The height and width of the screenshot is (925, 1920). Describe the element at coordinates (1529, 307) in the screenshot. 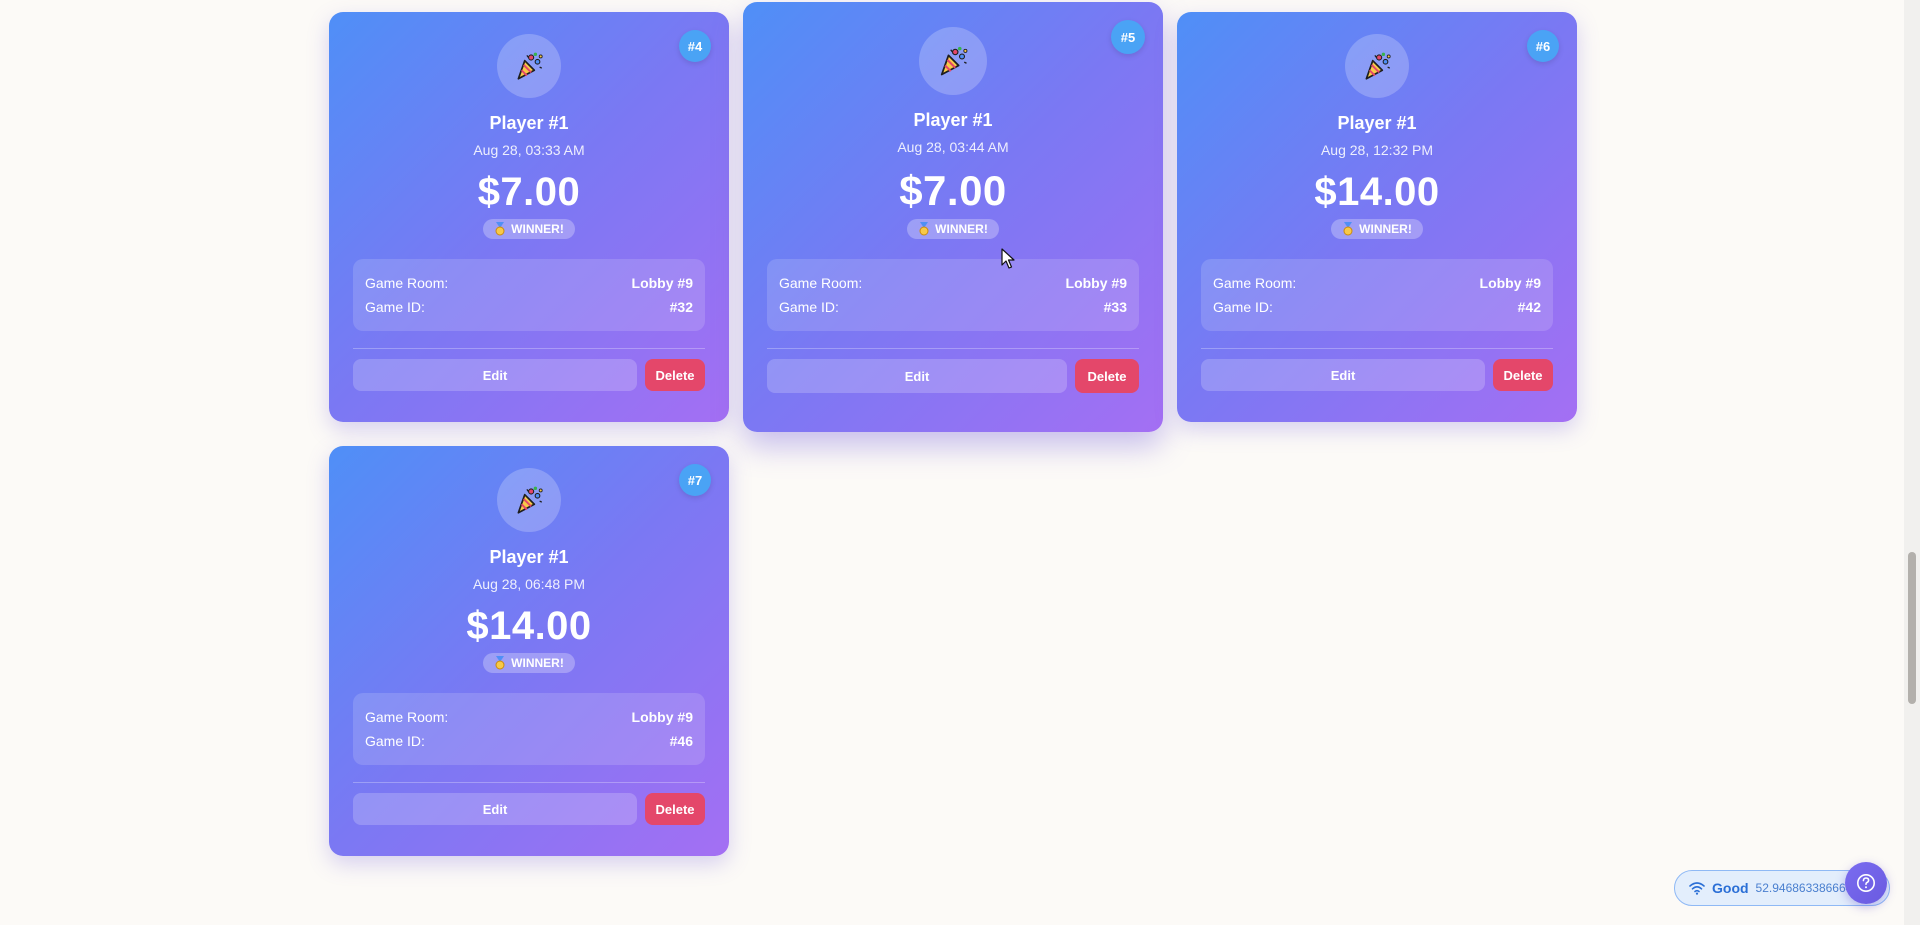

I see `game-id-value: #42` at that location.